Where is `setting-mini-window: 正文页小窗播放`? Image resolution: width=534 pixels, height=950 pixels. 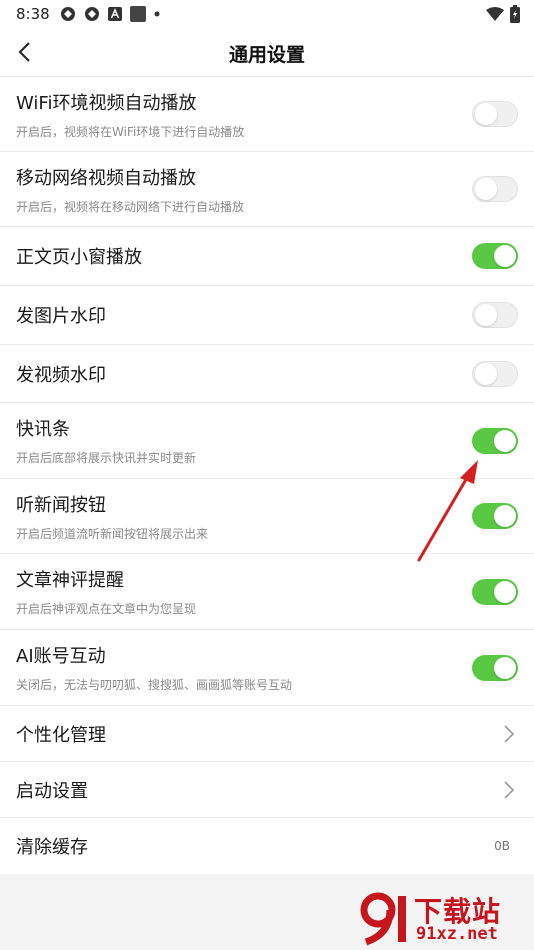
setting-mini-window: 正文页小窗播放 is located at coordinates (267, 256).